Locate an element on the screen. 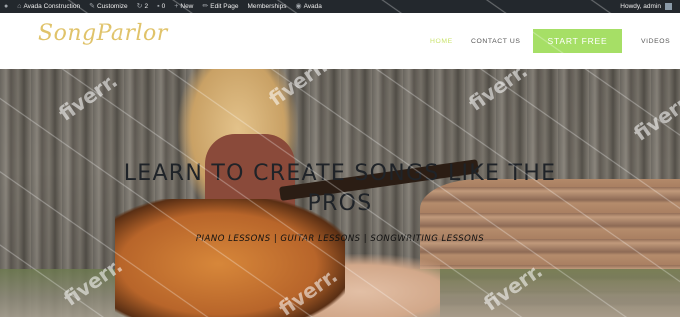  customize-menu: ✎ Customize is located at coordinates (108, 6).